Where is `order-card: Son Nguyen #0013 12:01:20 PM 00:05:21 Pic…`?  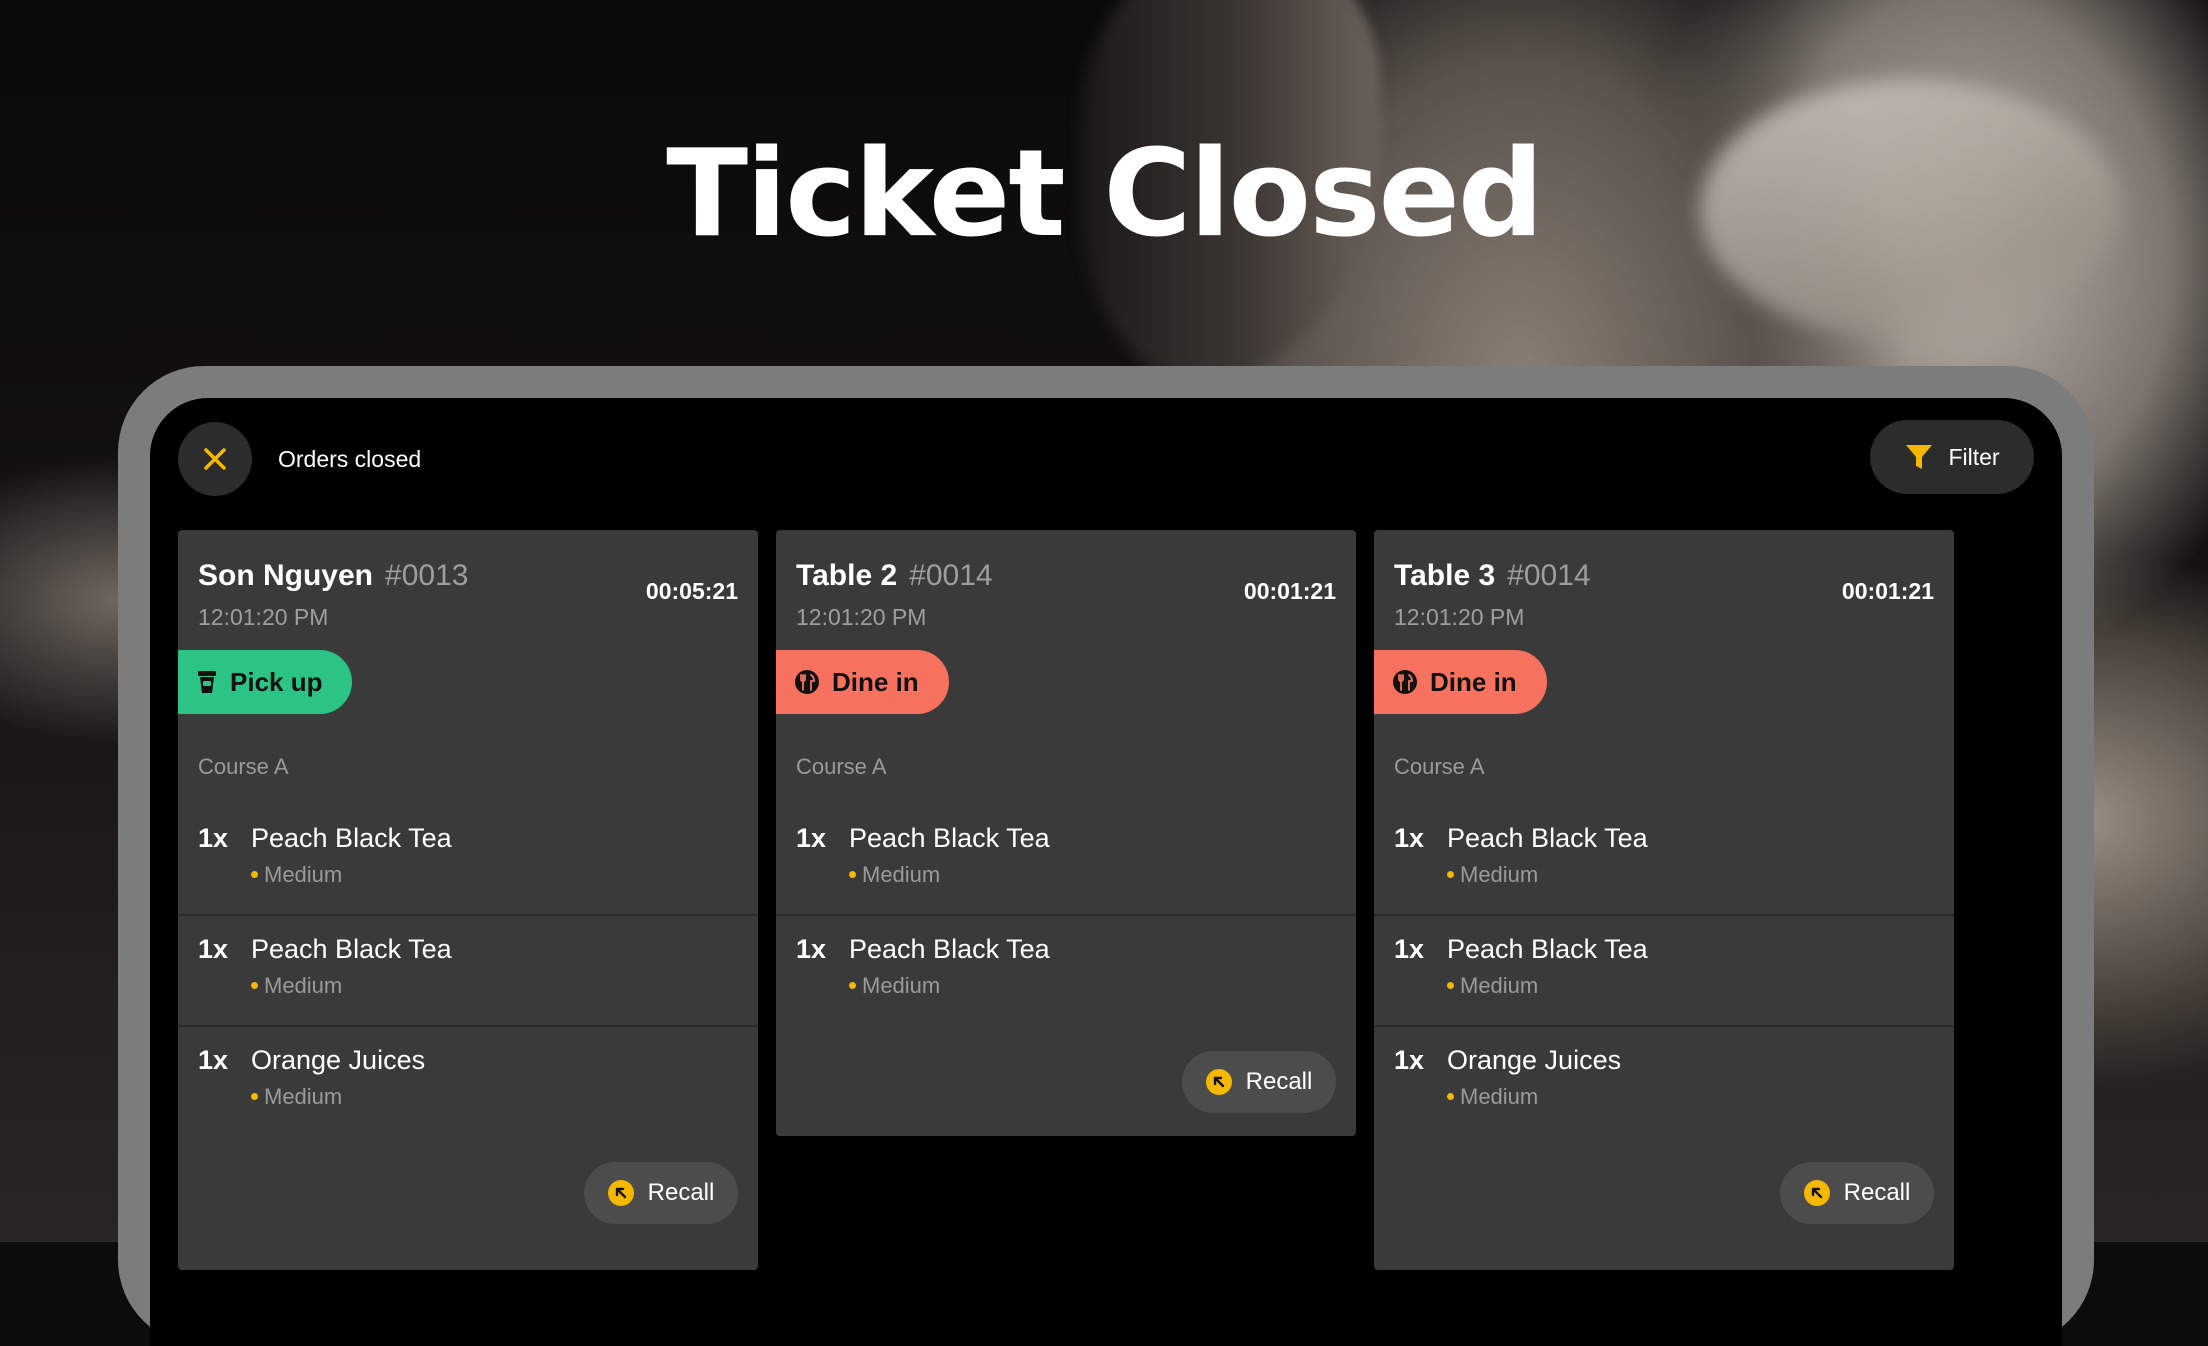 order-card: Son Nguyen #0013 12:01:20 PM 00:05:21 Pic… is located at coordinates (468, 900).